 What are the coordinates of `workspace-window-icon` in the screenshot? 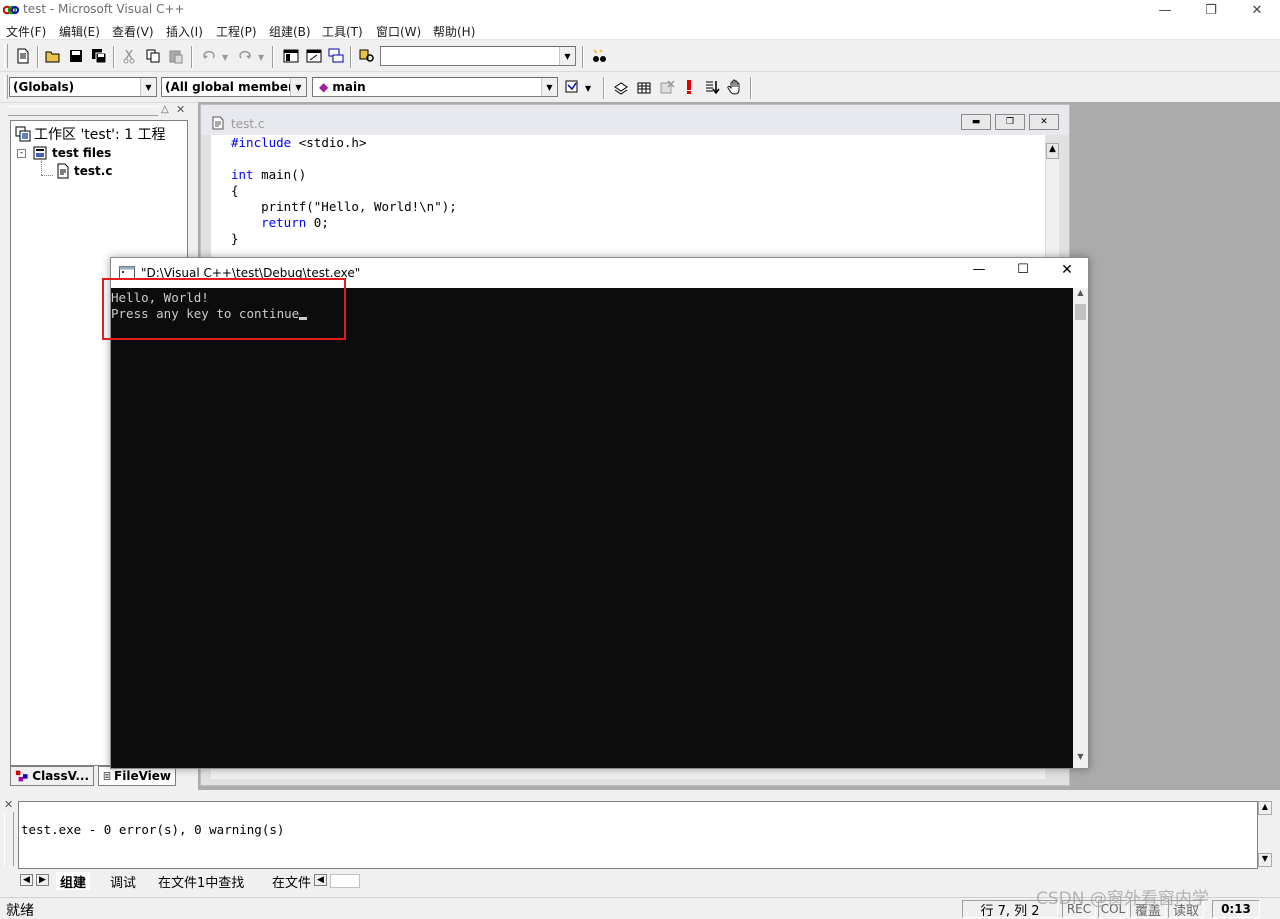 It's located at (291, 56).